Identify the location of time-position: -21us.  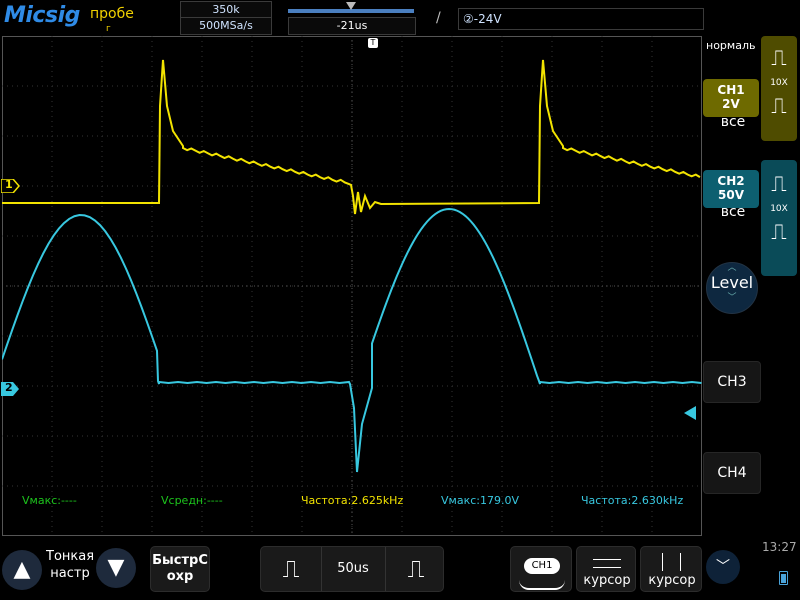
(352, 26).